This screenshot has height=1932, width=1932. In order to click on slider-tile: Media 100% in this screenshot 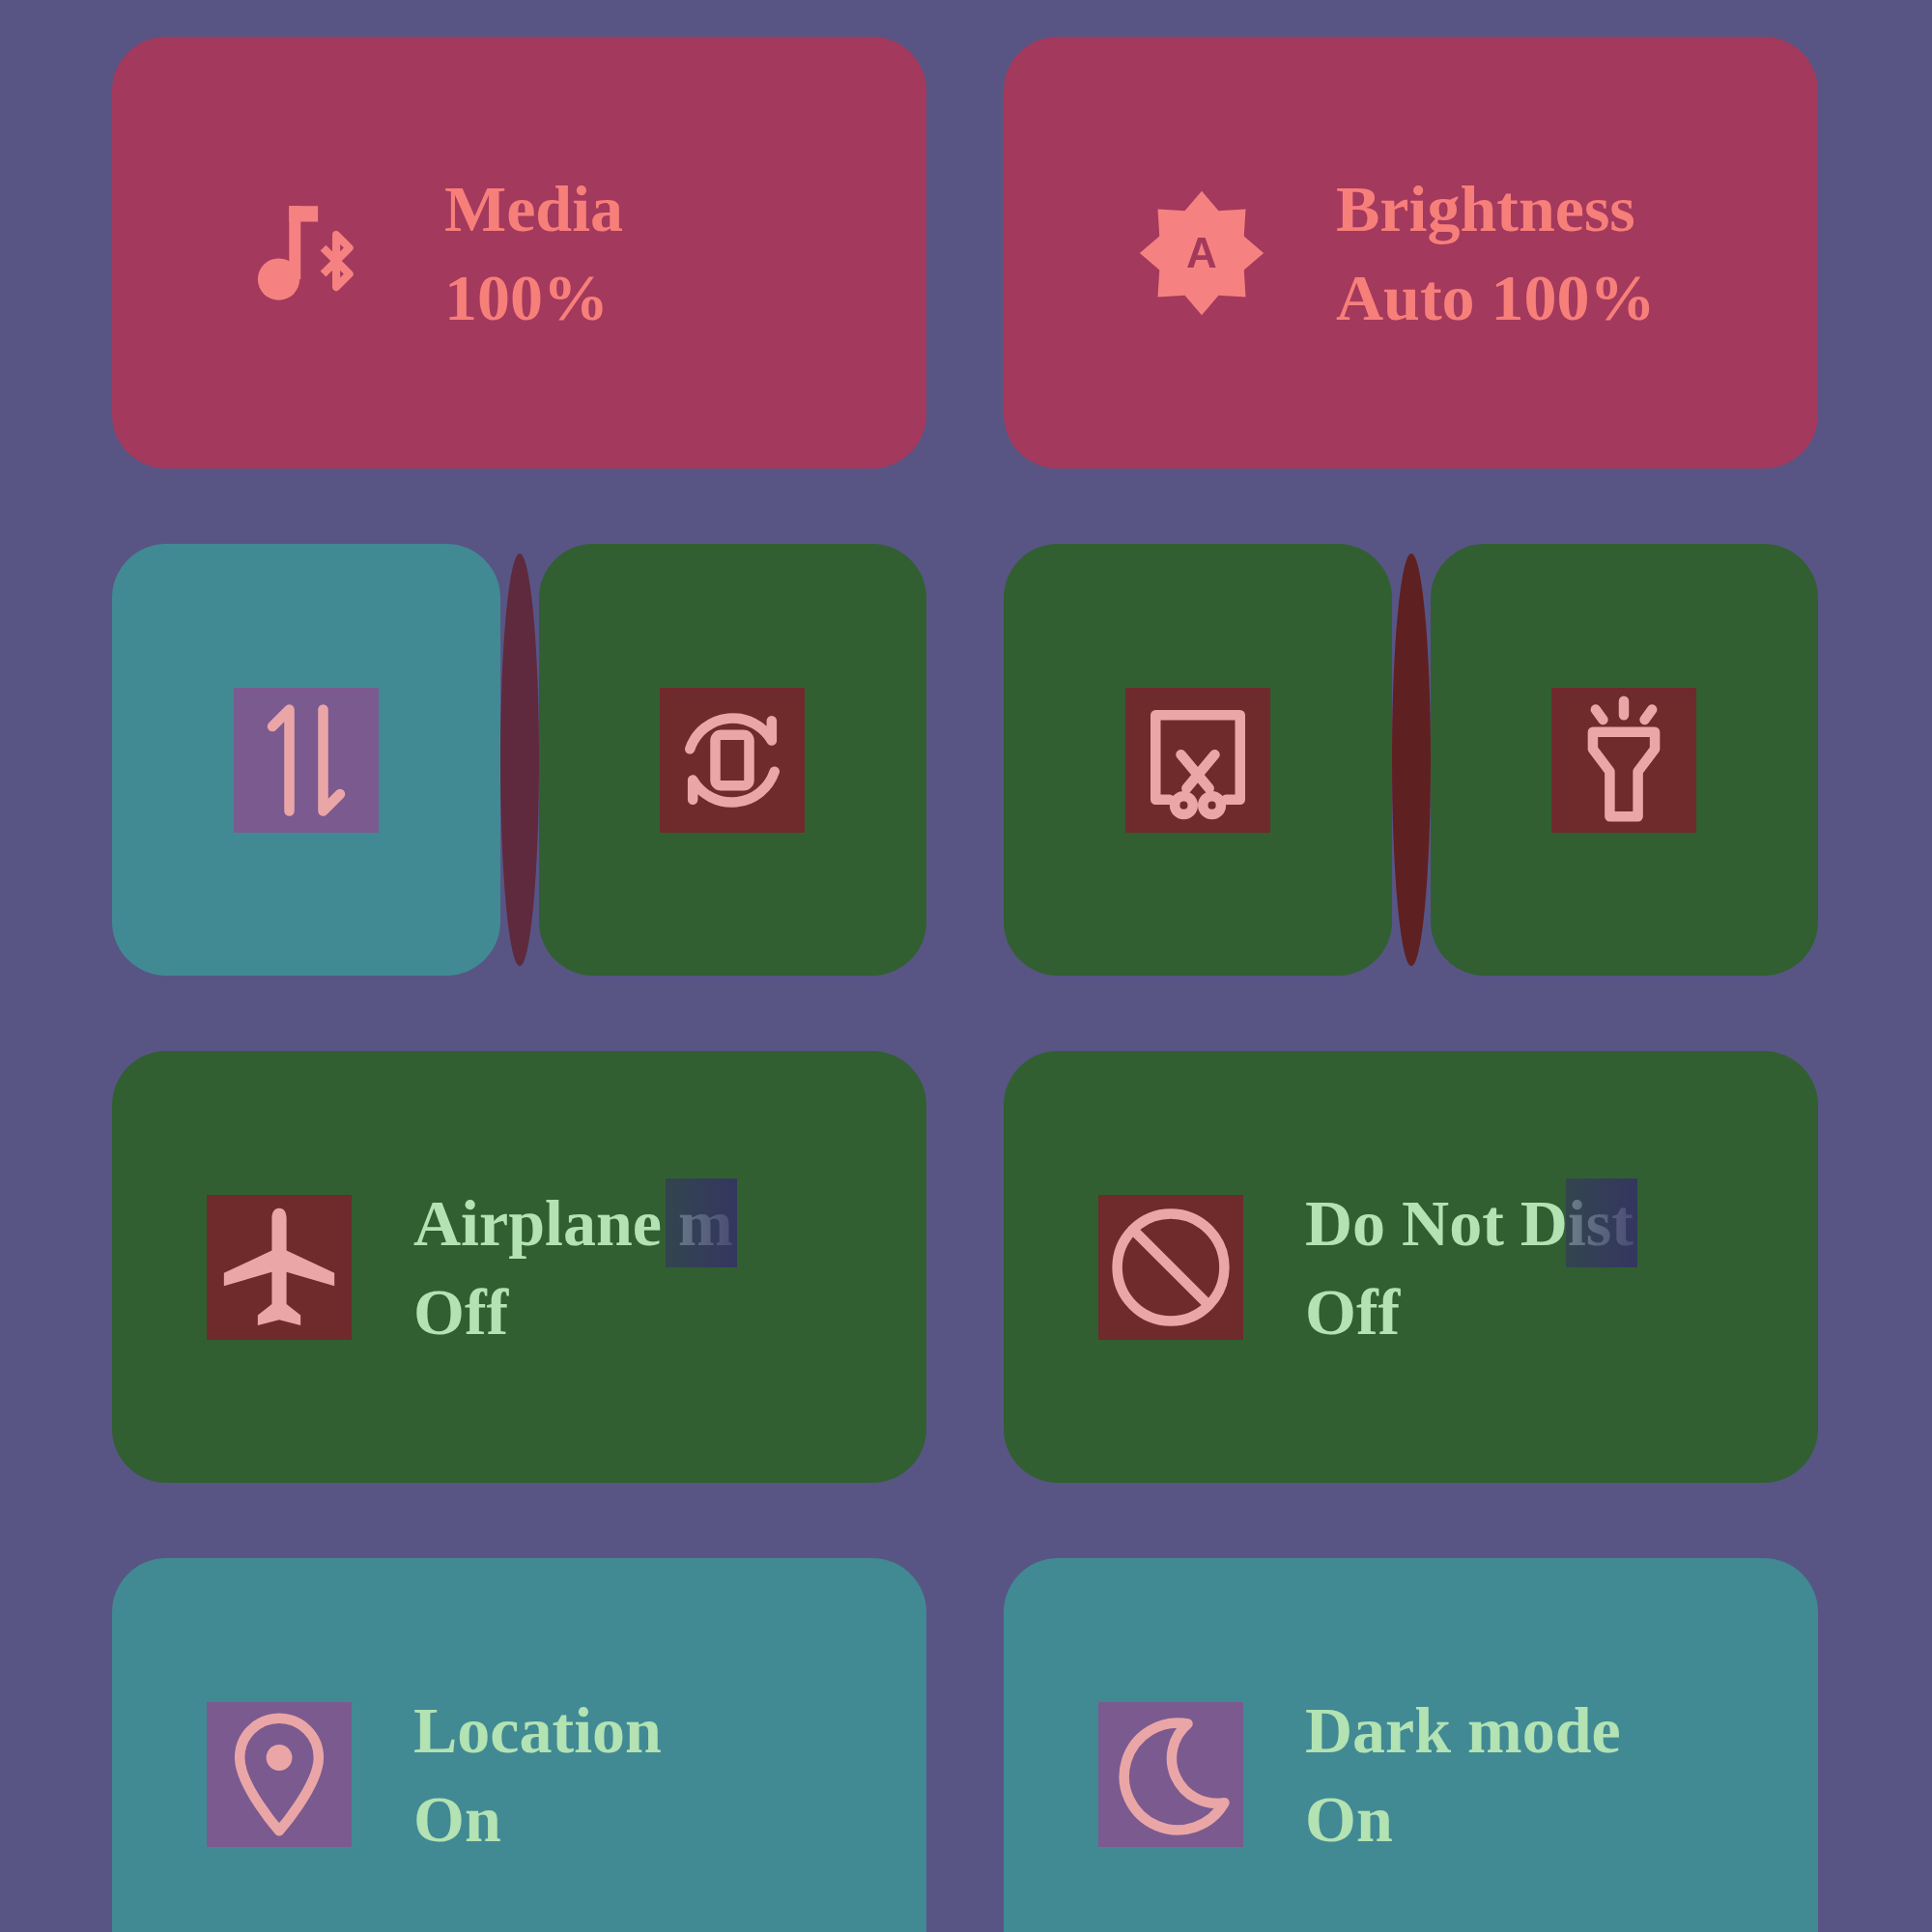, I will do `click(519, 253)`.